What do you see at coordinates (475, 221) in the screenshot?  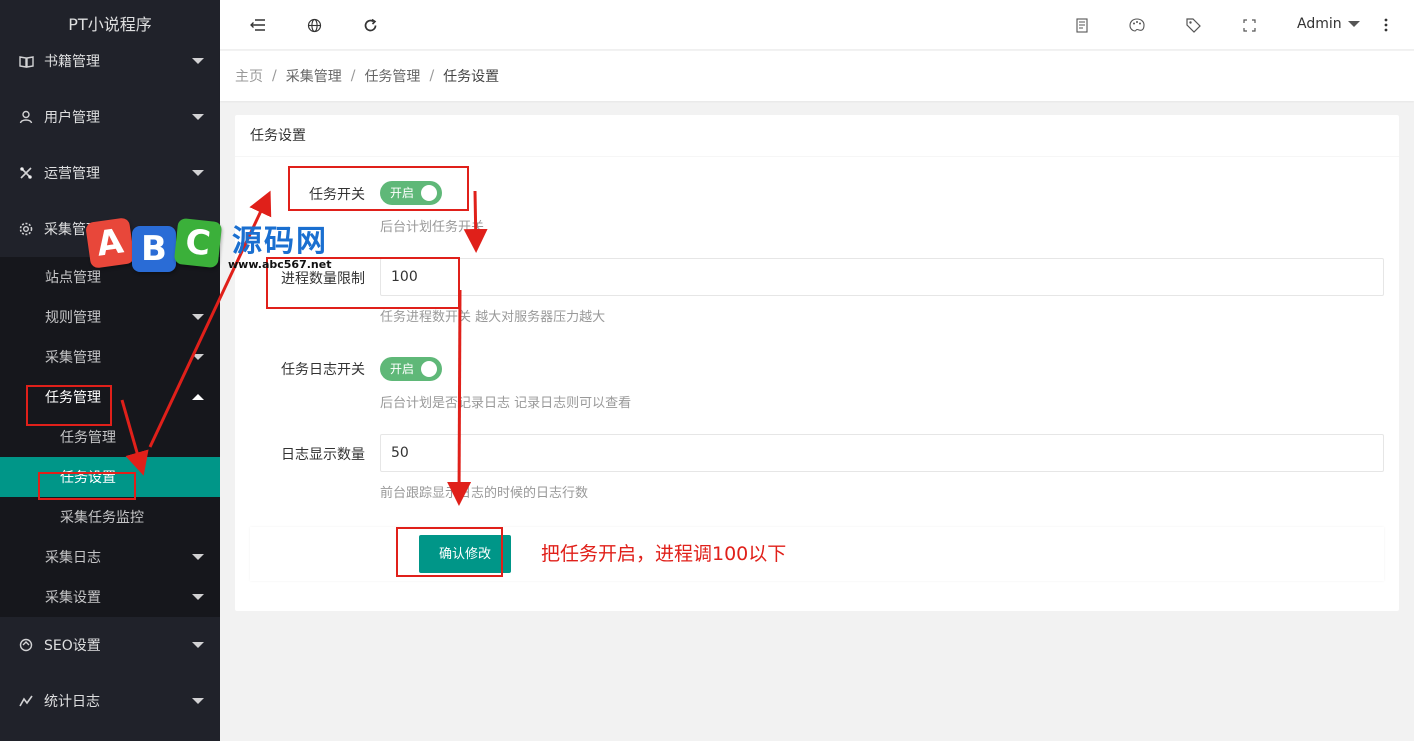 I see `arrow-to-process-limit` at bounding box center [475, 221].